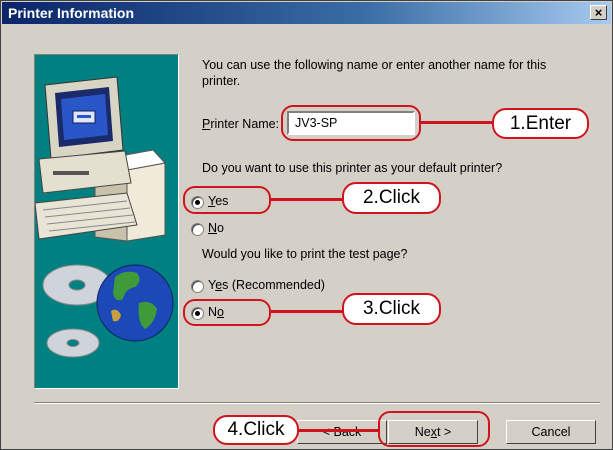 The height and width of the screenshot is (450, 613). I want to click on default-no-label: No, so click(216, 228).